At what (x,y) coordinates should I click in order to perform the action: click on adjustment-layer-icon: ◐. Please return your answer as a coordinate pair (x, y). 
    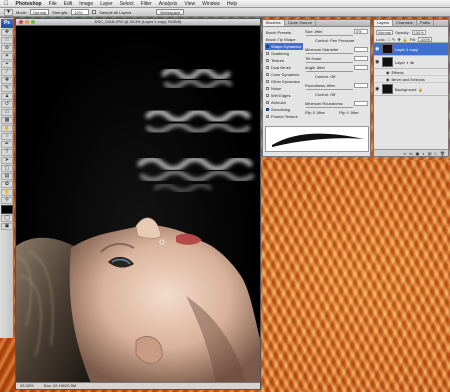
    Looking at the image, I should click on (423, 153).